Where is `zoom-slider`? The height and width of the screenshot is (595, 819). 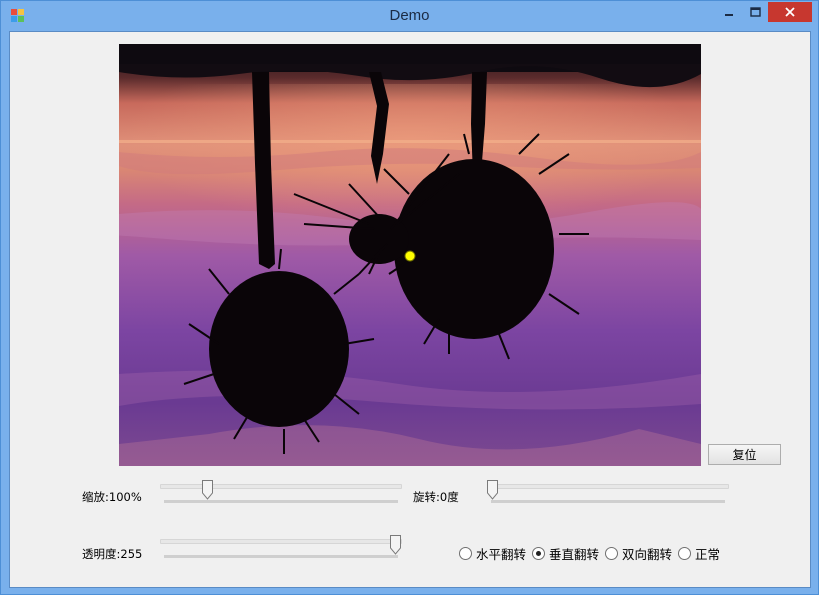
zoom-slider is located at coordinates (281, 494).